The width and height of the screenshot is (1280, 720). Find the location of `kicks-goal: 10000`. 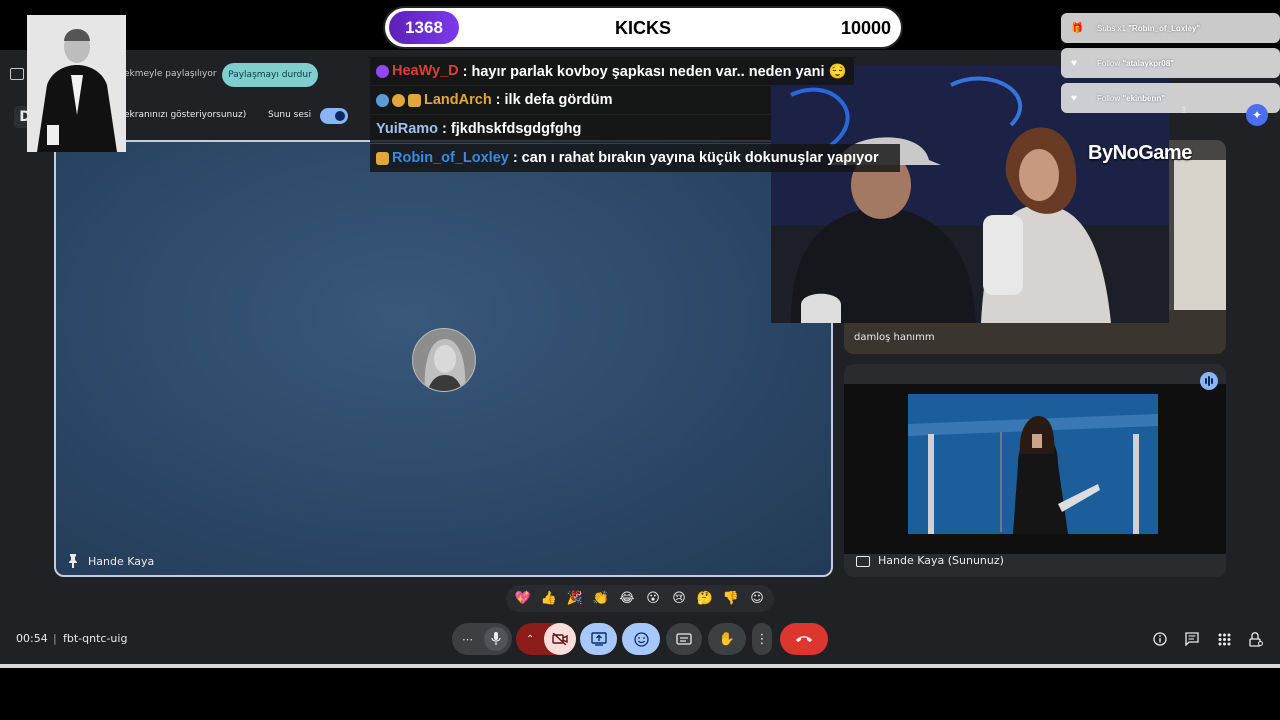

kicks-goal: 10000 is located at coordinates (865, 28).